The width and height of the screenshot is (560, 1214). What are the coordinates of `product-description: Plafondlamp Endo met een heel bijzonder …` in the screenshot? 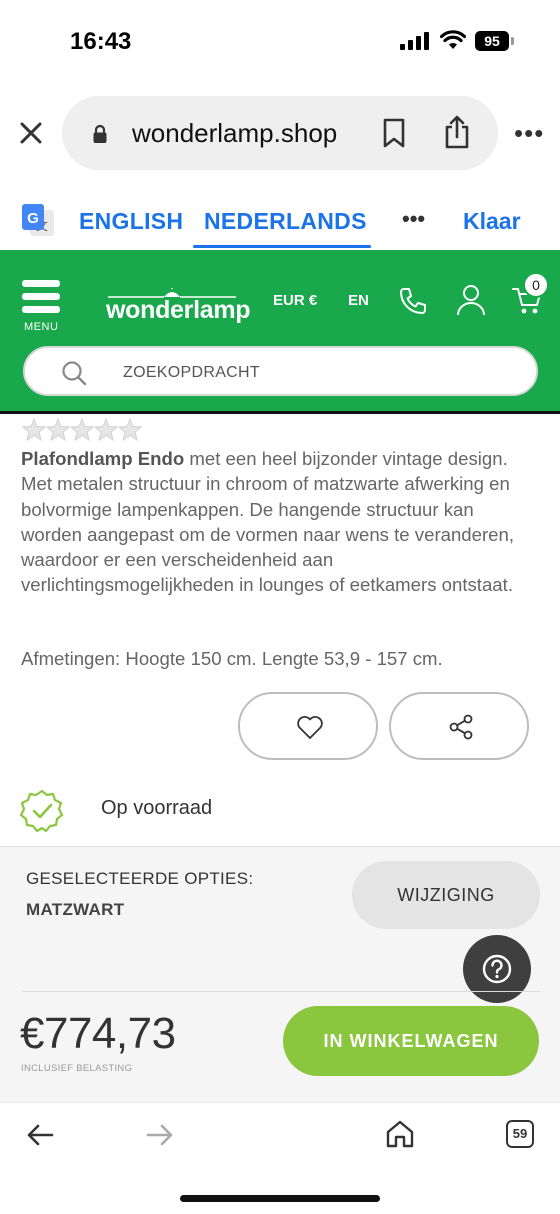 It's located at (276, 522).